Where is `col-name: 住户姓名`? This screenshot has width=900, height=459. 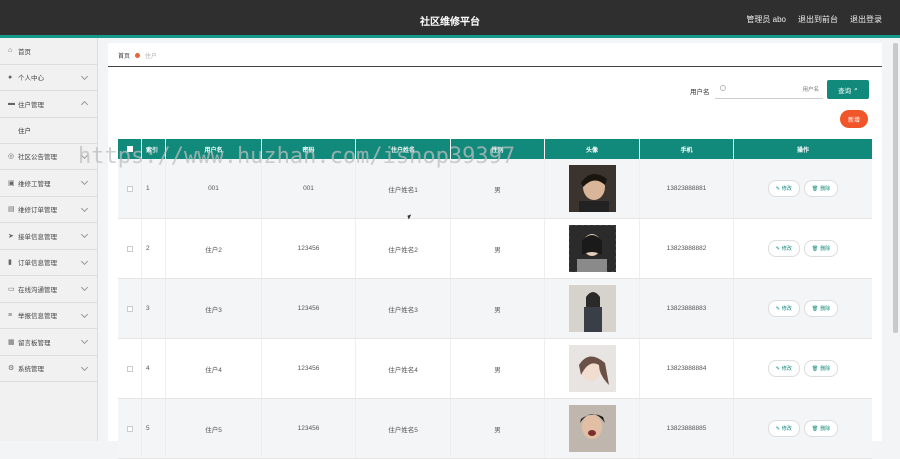 col-name: 住户姓名 is located at coordinates (403, 149).